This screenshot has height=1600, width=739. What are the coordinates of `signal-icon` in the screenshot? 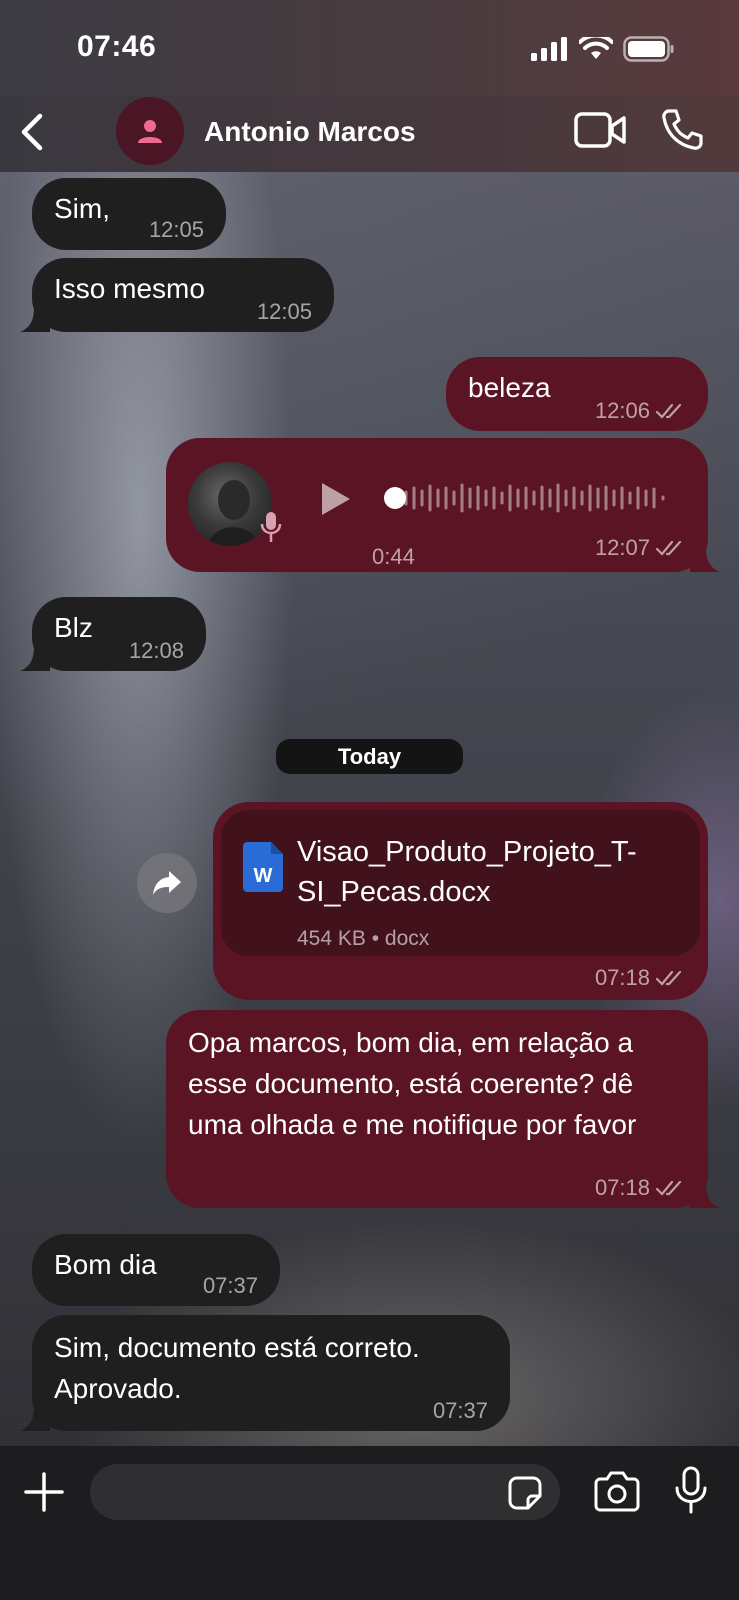 It's located at (549, 49).